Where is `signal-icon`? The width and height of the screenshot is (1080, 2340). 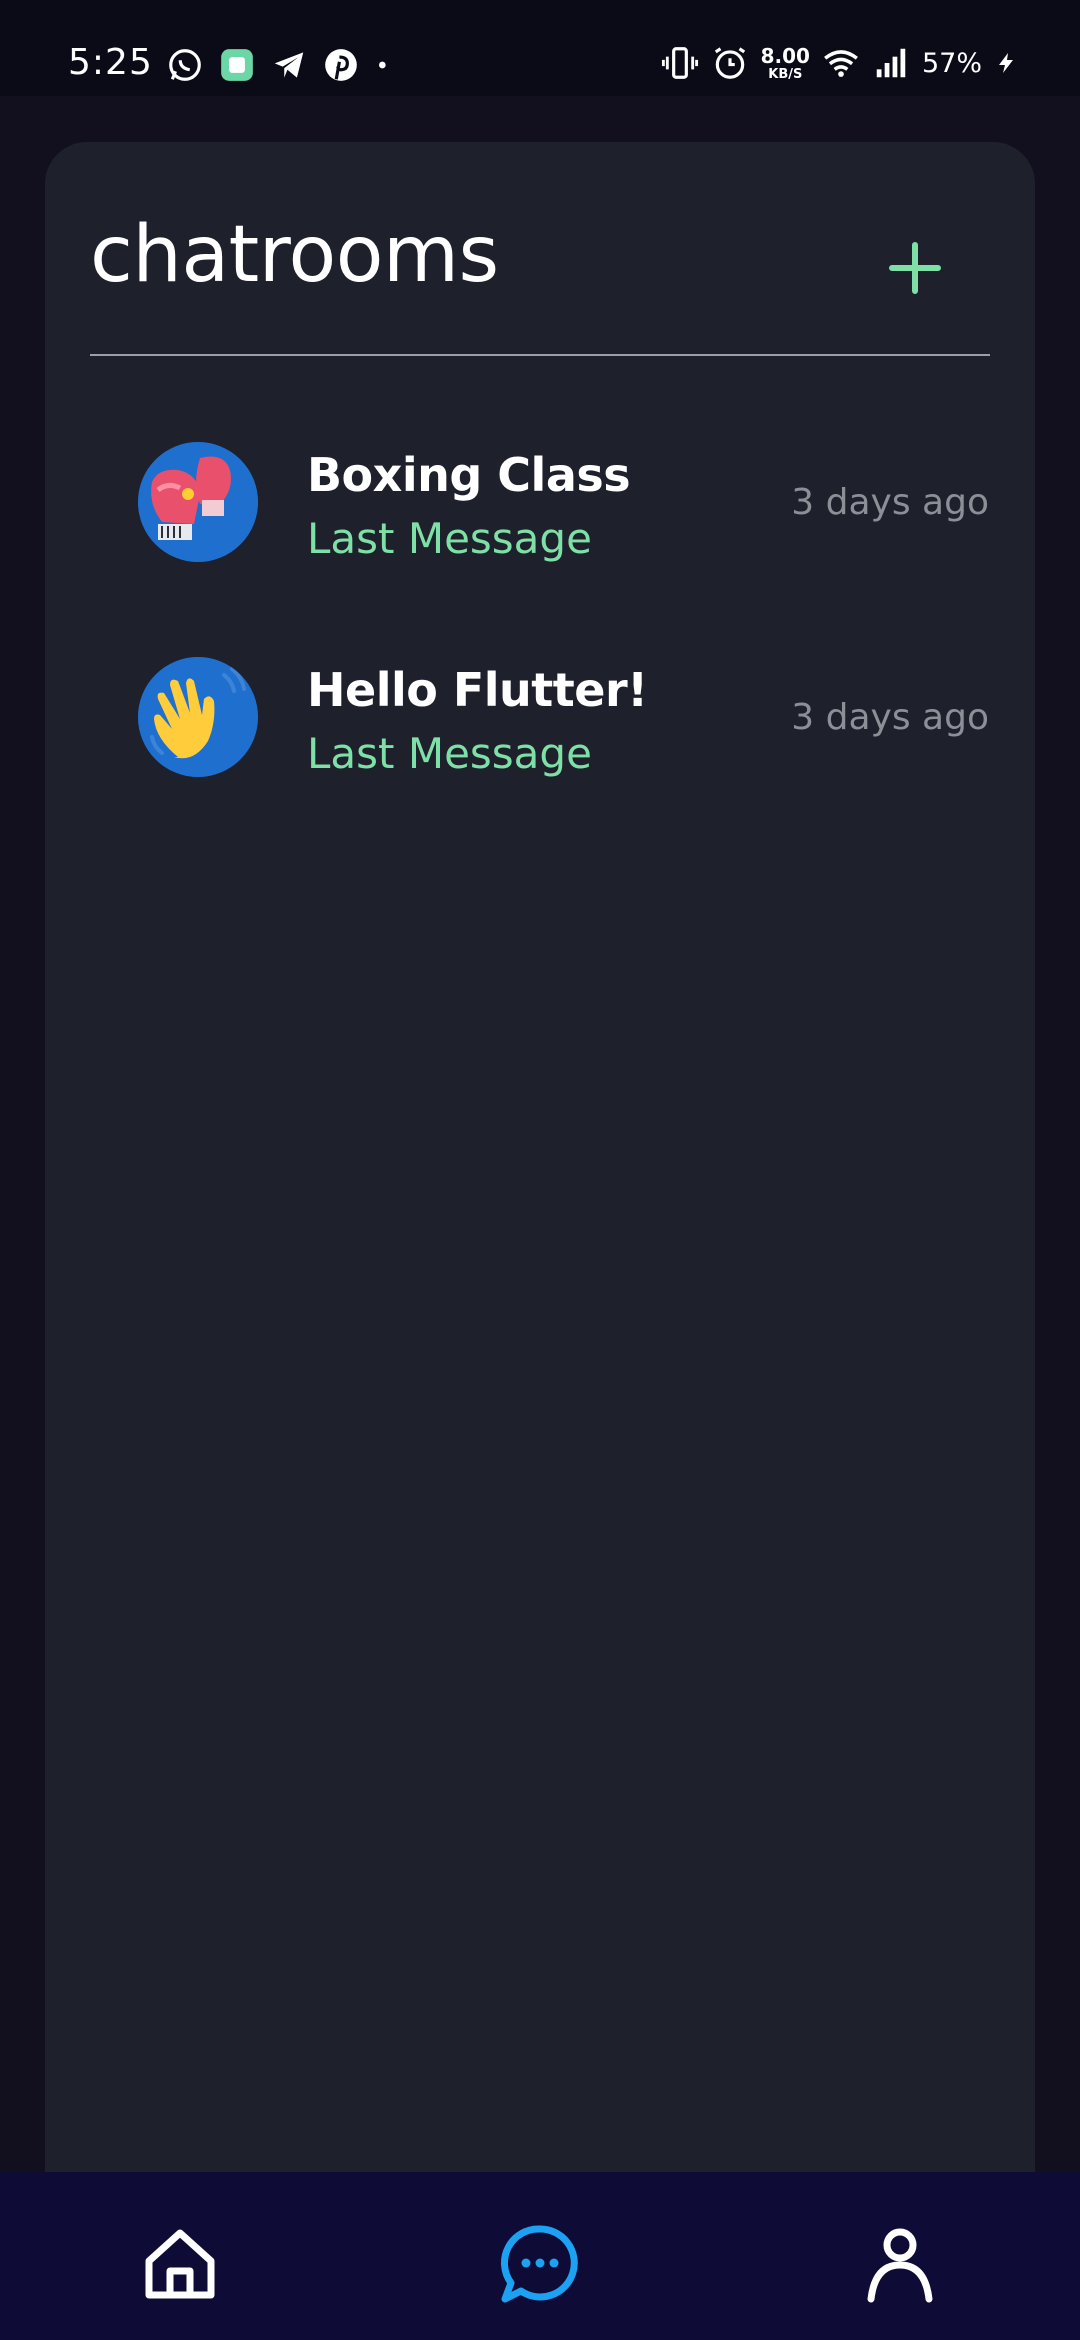 signal-icon is located at coordinates (891, 63).